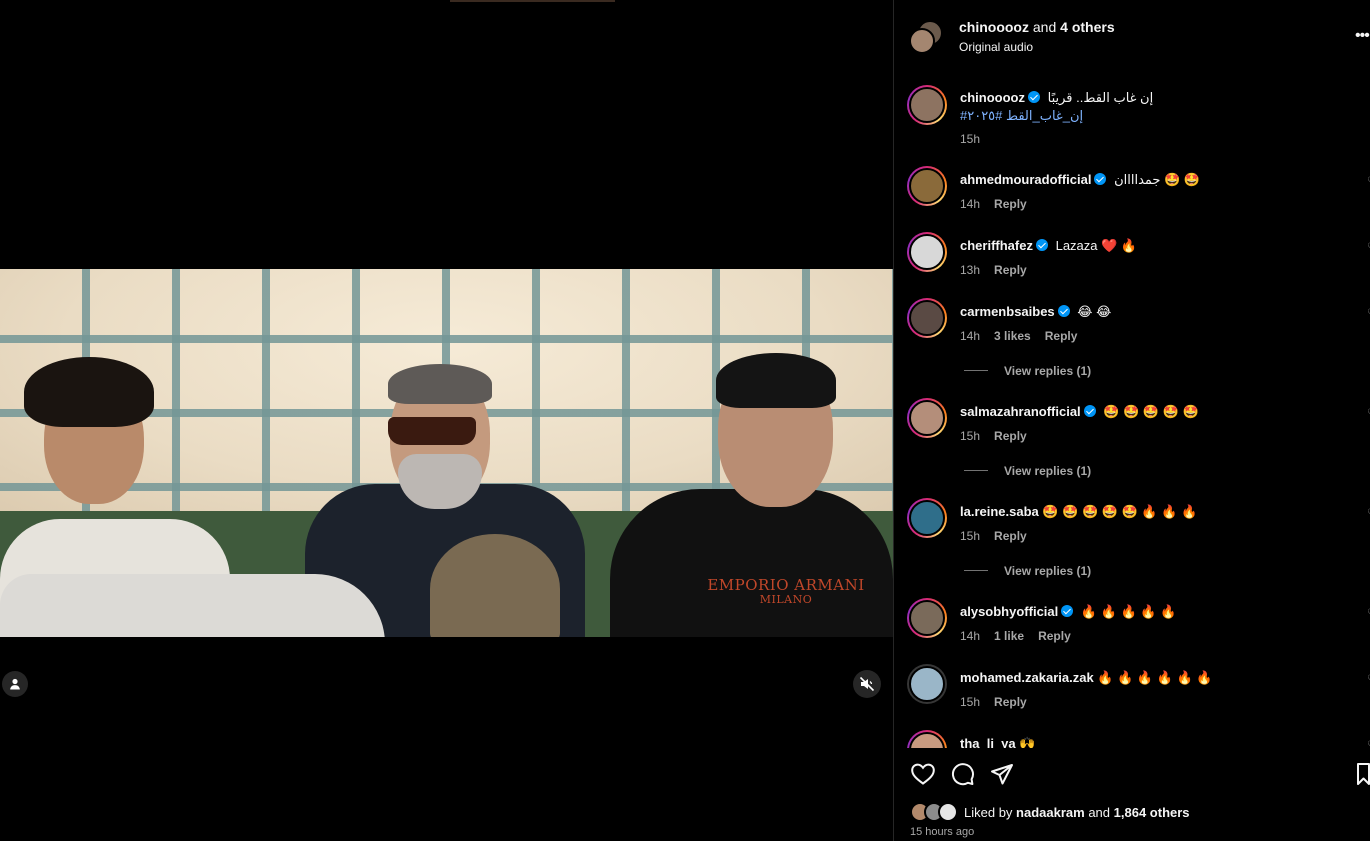 This screenshot has width=1370, height=841. Describe the element at coordinates (935, 813) in the screenshot. I see `liked-by-avatars` at that location.